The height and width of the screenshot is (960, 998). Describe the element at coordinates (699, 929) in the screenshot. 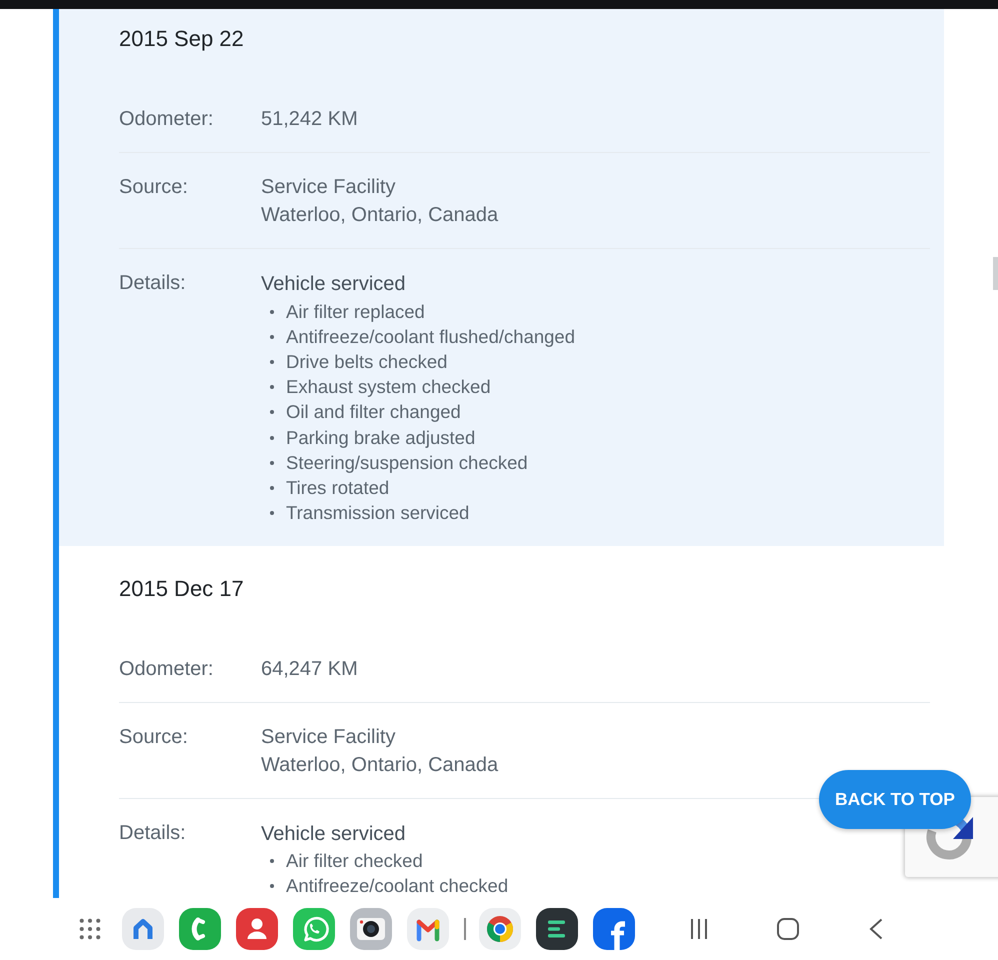

I see `recent-apps-icon` at that location.